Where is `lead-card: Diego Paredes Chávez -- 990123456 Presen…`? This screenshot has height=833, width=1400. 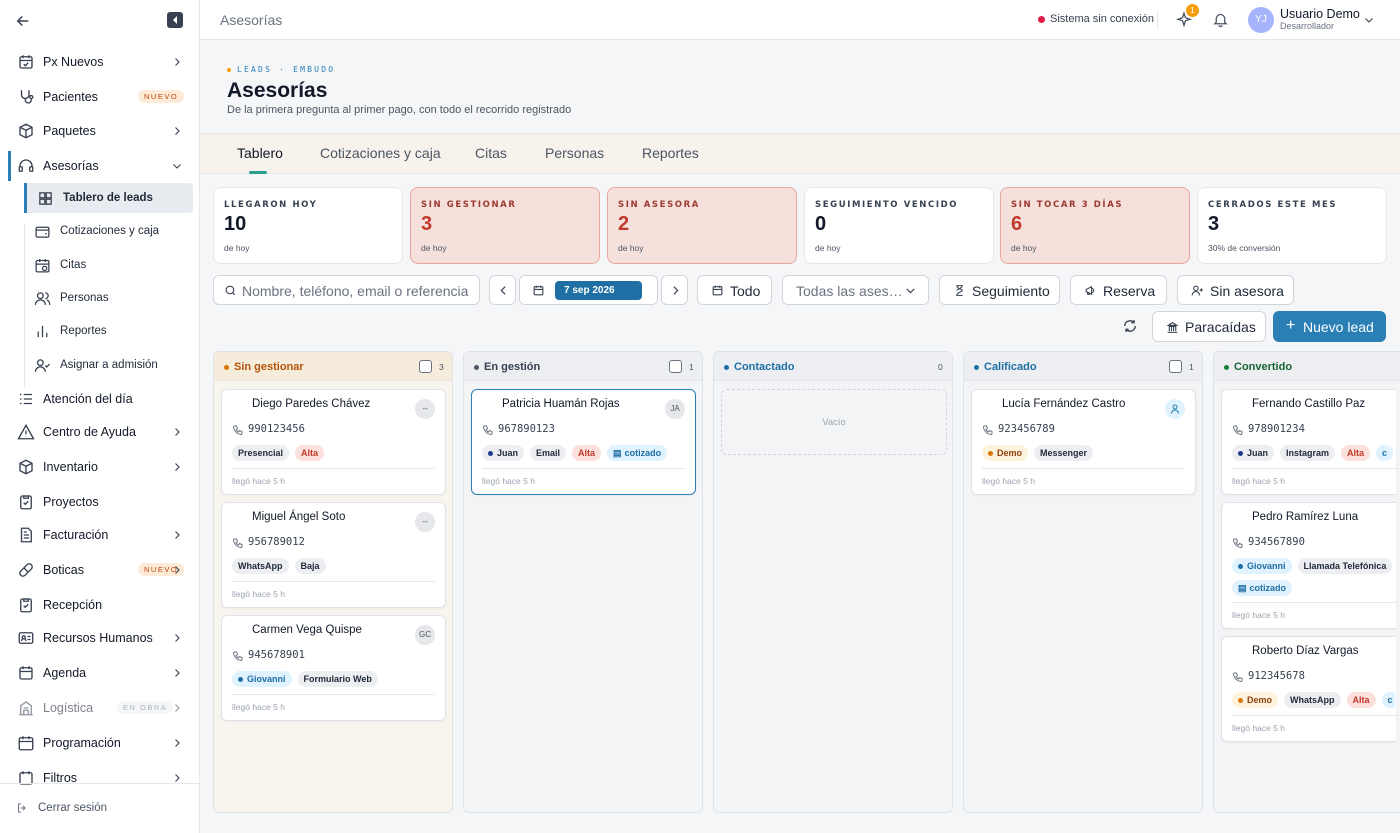 lead-card: Diego Paredes Chávez -- 990123456 Presen… is located at coordinates (333, 442).